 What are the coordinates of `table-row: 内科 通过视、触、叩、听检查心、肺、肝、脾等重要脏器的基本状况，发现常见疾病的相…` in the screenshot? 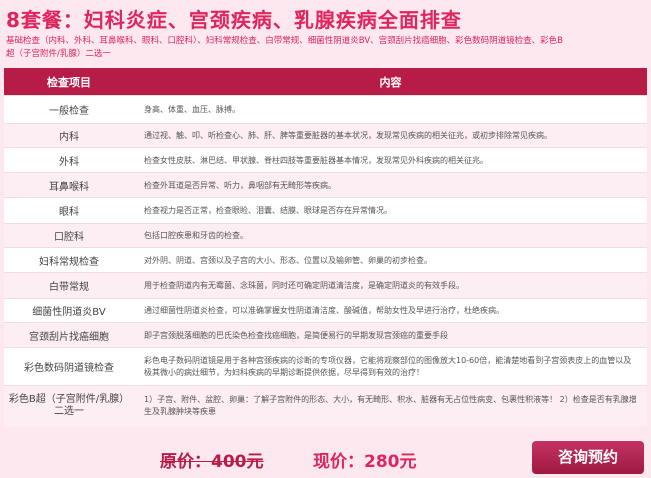 It's located at (325, 135).